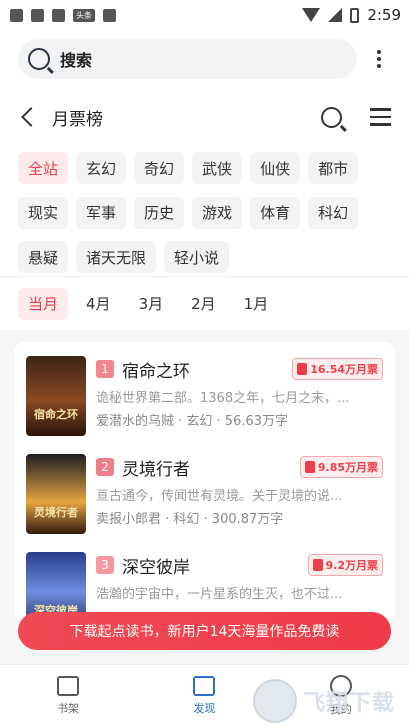 The width and height of the screenshot is (409, 727). I want to click on book-cover: 宿命之环, so click(56, 396).